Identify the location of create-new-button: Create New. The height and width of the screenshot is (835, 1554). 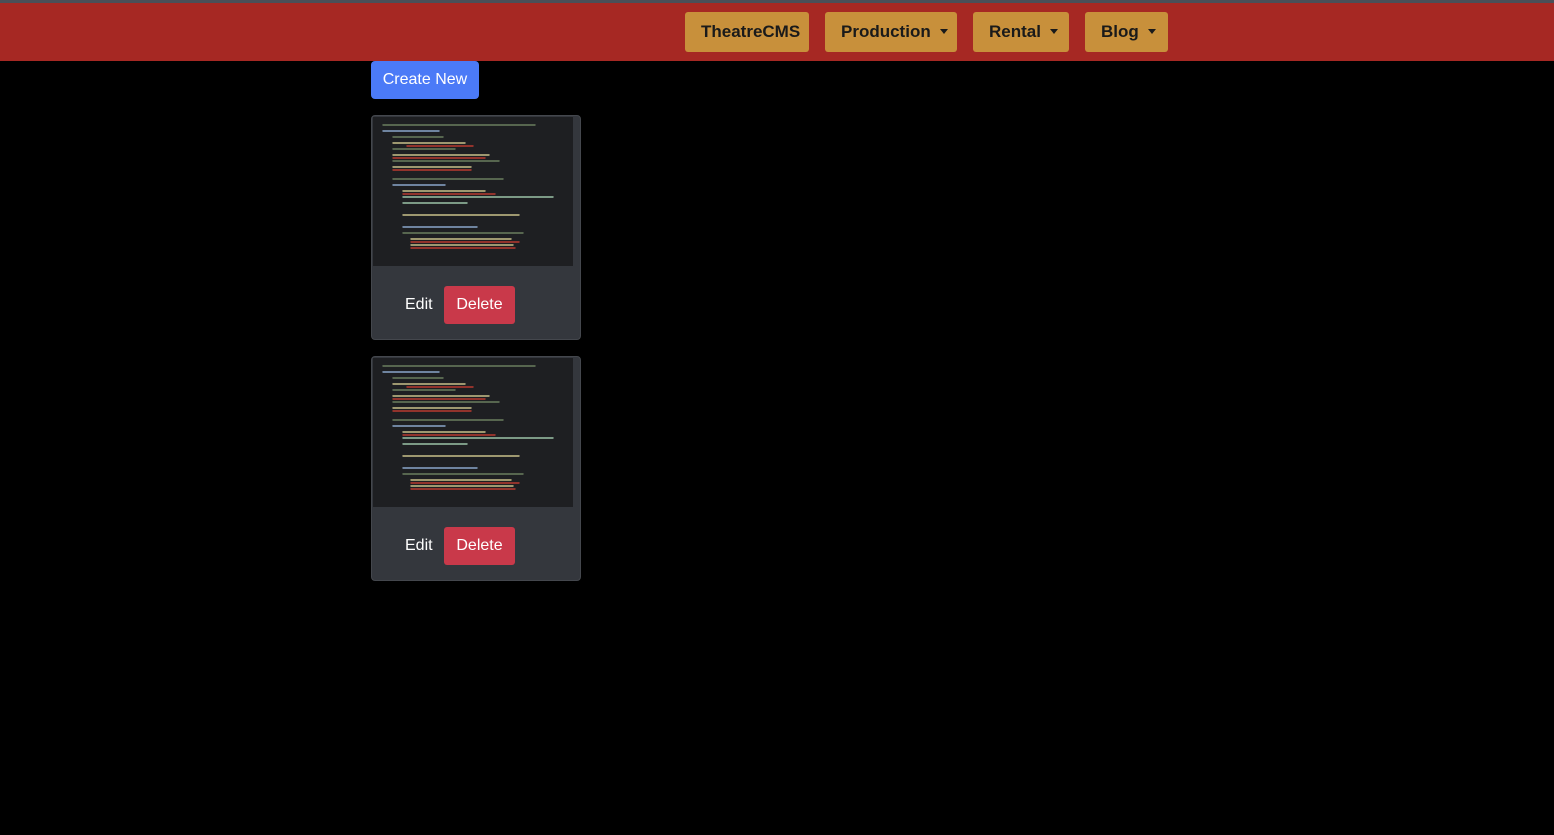
(425, 80).